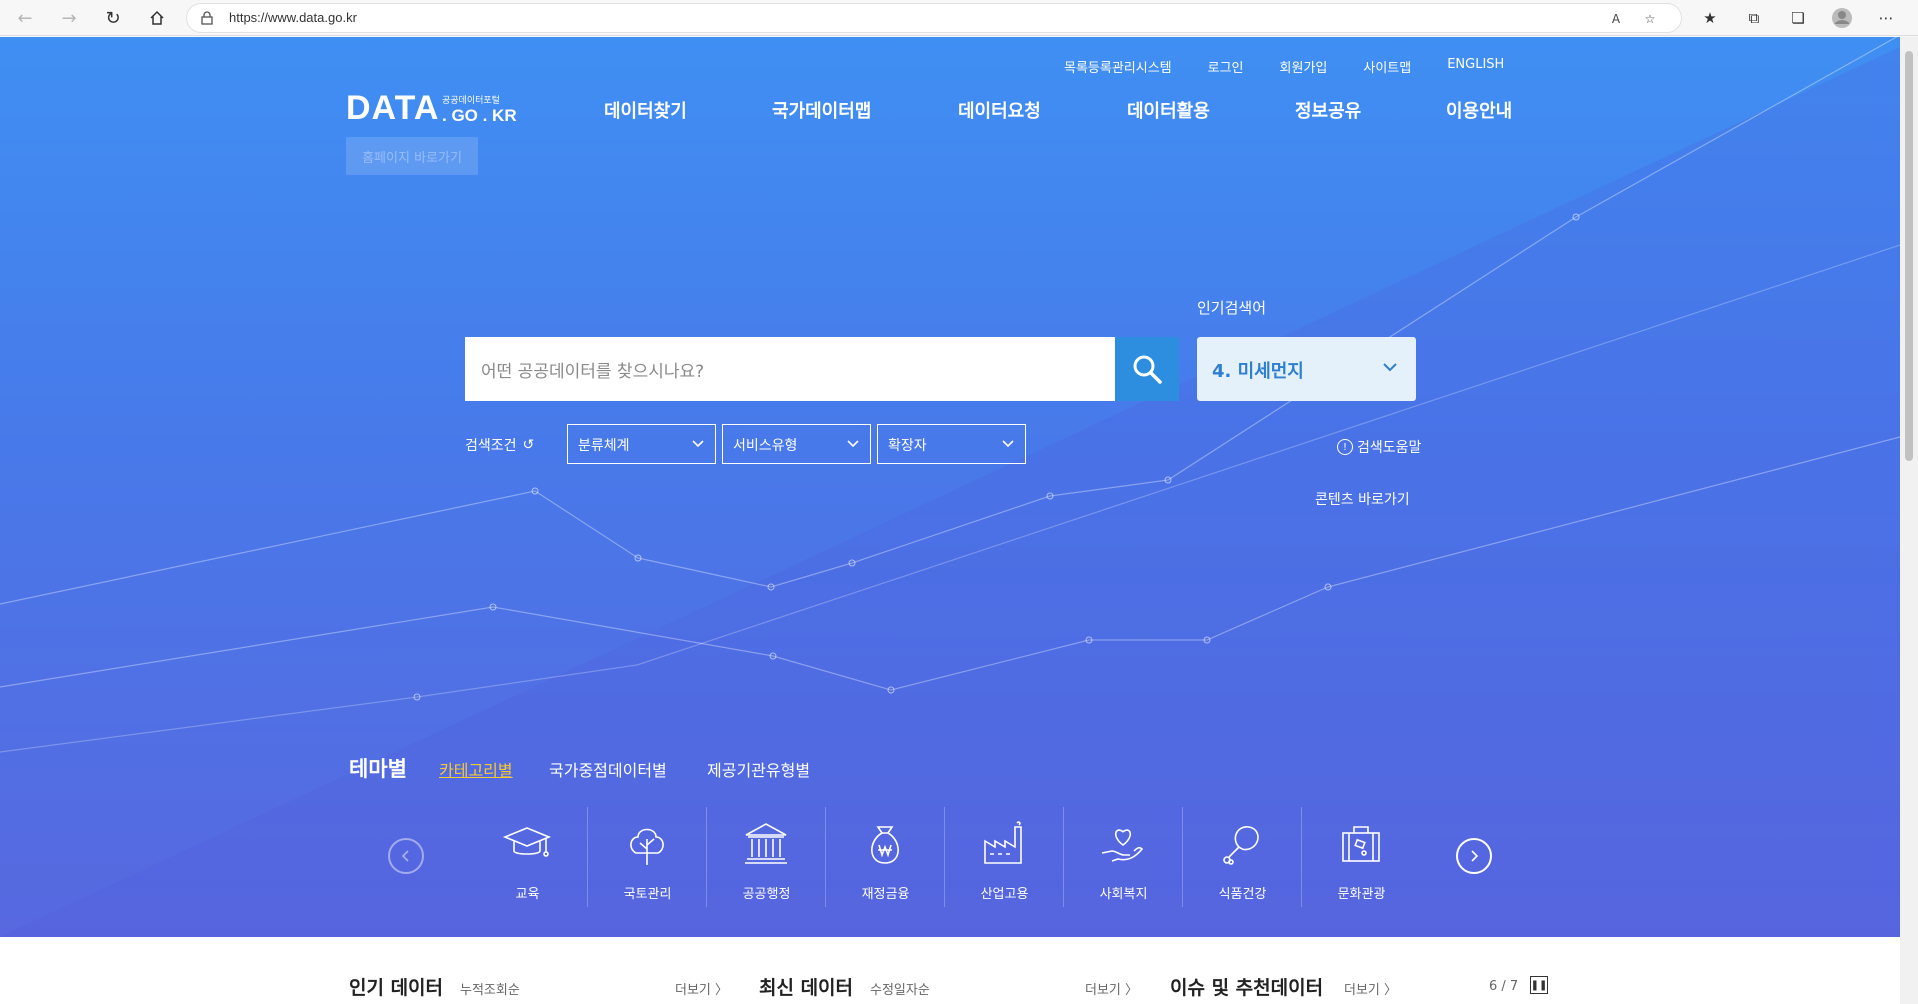 The image size is (1918, 1004). Describe the element at coordinates (806, 988) in the screenshot. I see `latest-data-title: 최신 데이터` at that location.